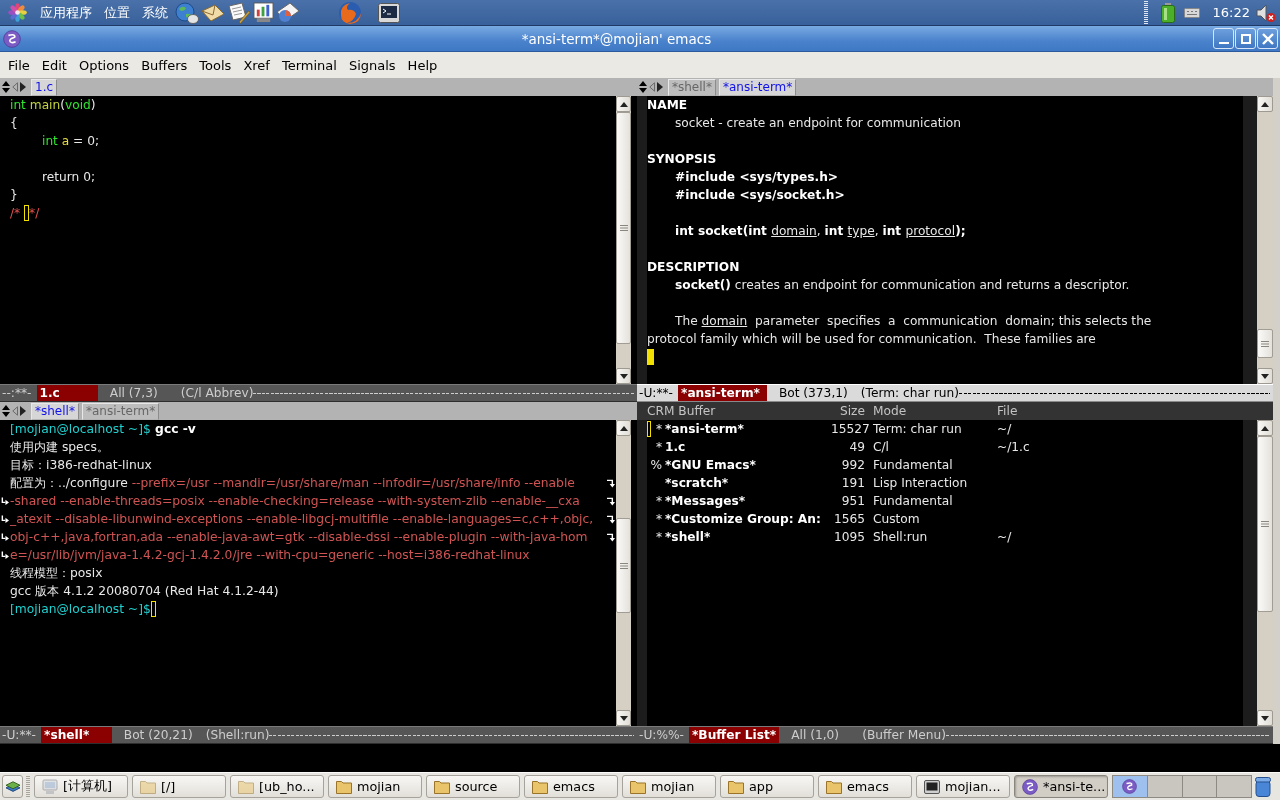  Describe the element at coordinates (902, 285) in the screenshot. I see `terminal-line: socket() creates an endpoint for communication and returns a descriptor.` at that location.